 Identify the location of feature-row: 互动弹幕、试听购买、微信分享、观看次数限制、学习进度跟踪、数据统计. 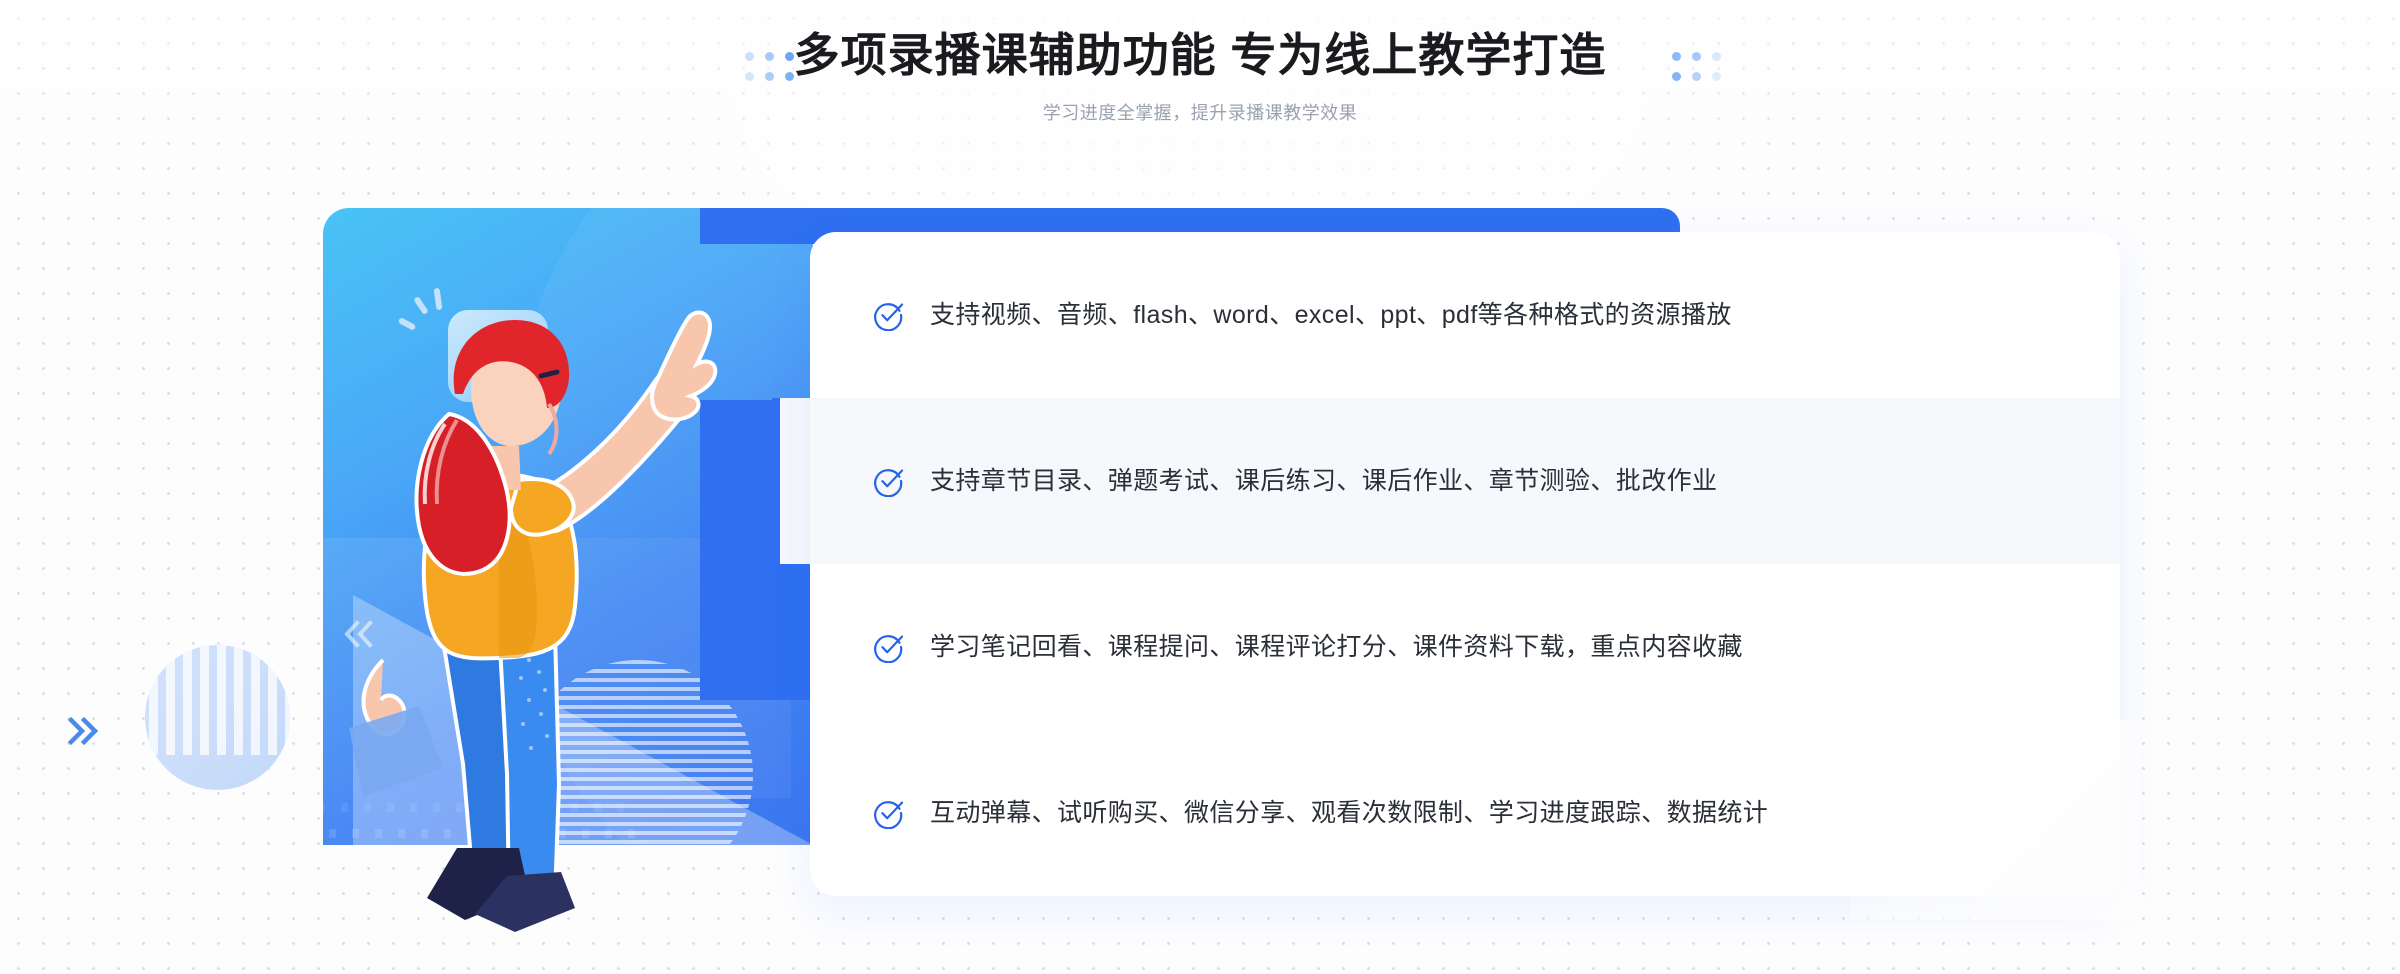
(1465, 813).